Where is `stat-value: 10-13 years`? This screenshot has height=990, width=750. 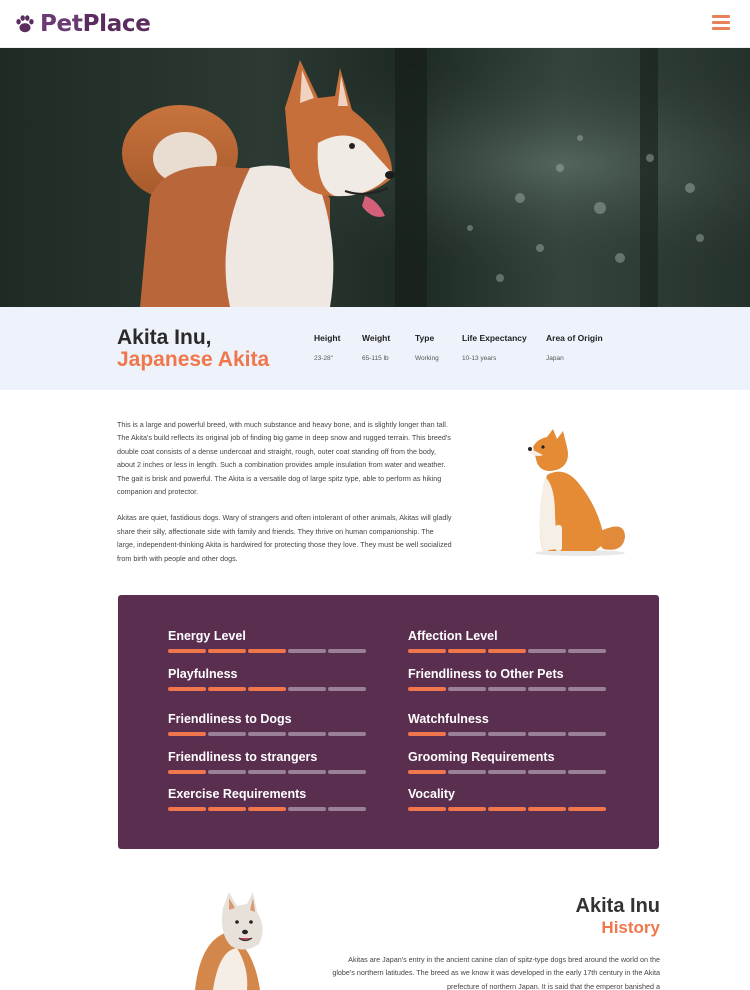 stat-value: 10-13 years is located at coordinates (479, 358).